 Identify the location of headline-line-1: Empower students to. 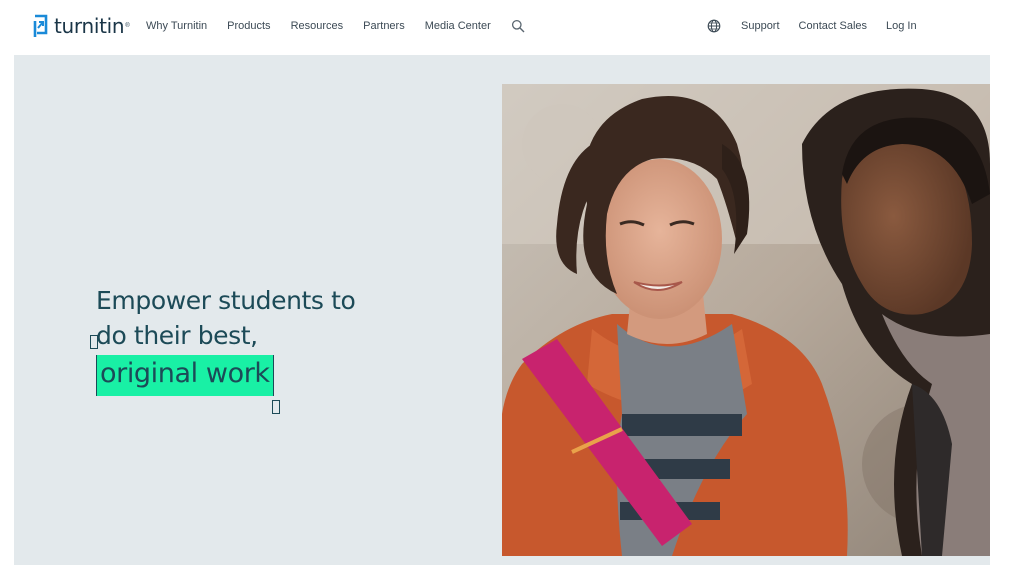
(226, 300).